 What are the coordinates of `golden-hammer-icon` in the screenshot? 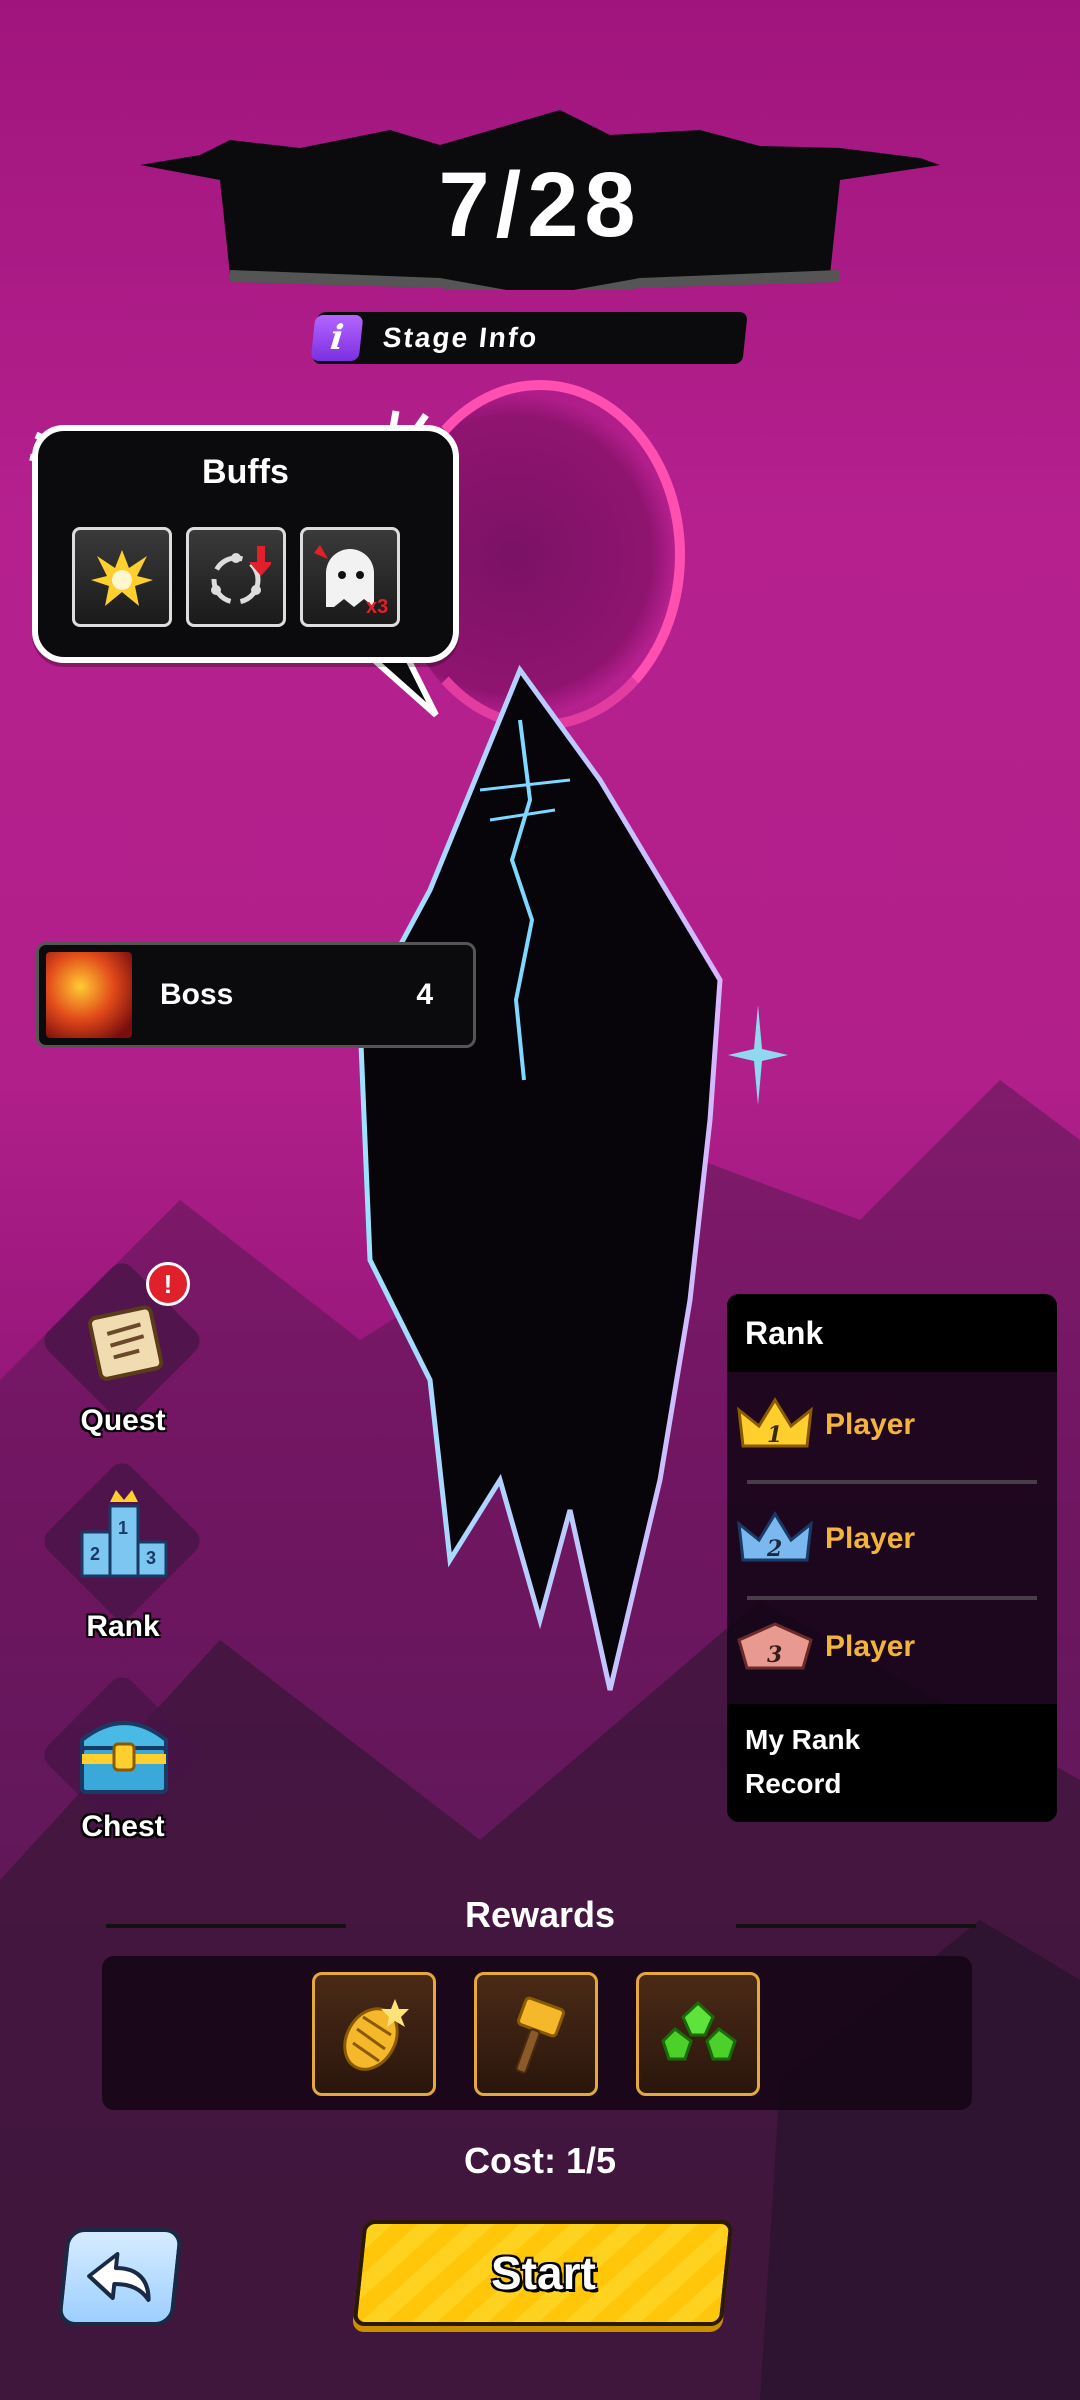 It's located at (540, 2035).